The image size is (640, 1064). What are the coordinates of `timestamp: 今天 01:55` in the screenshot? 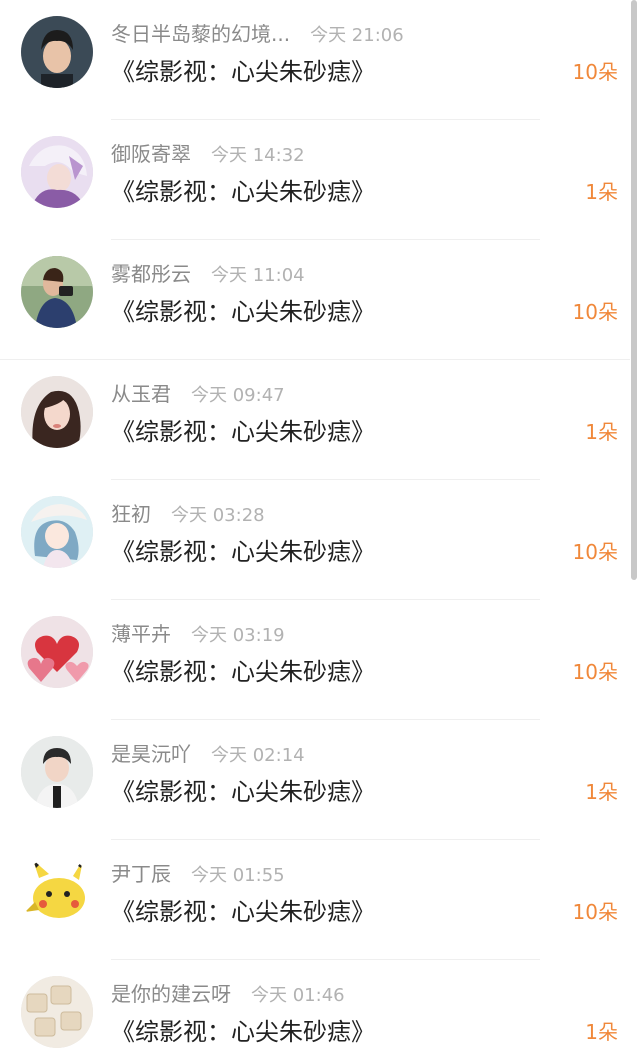 It's located at (238, 875).